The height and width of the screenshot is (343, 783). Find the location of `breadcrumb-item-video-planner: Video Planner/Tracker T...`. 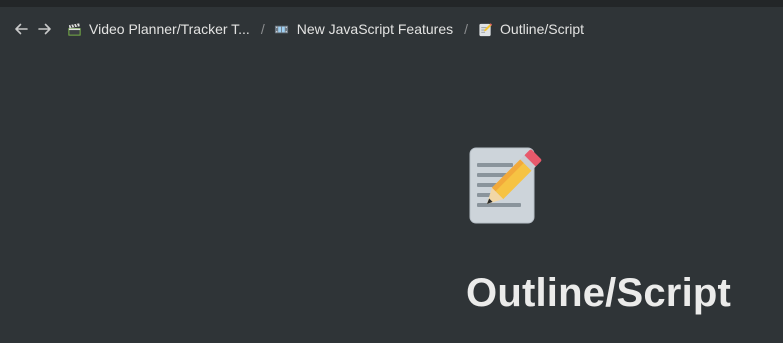

breadcrumb-item-video-planner: Video Planner/Tracker T... is located at coordinates (158, 29).